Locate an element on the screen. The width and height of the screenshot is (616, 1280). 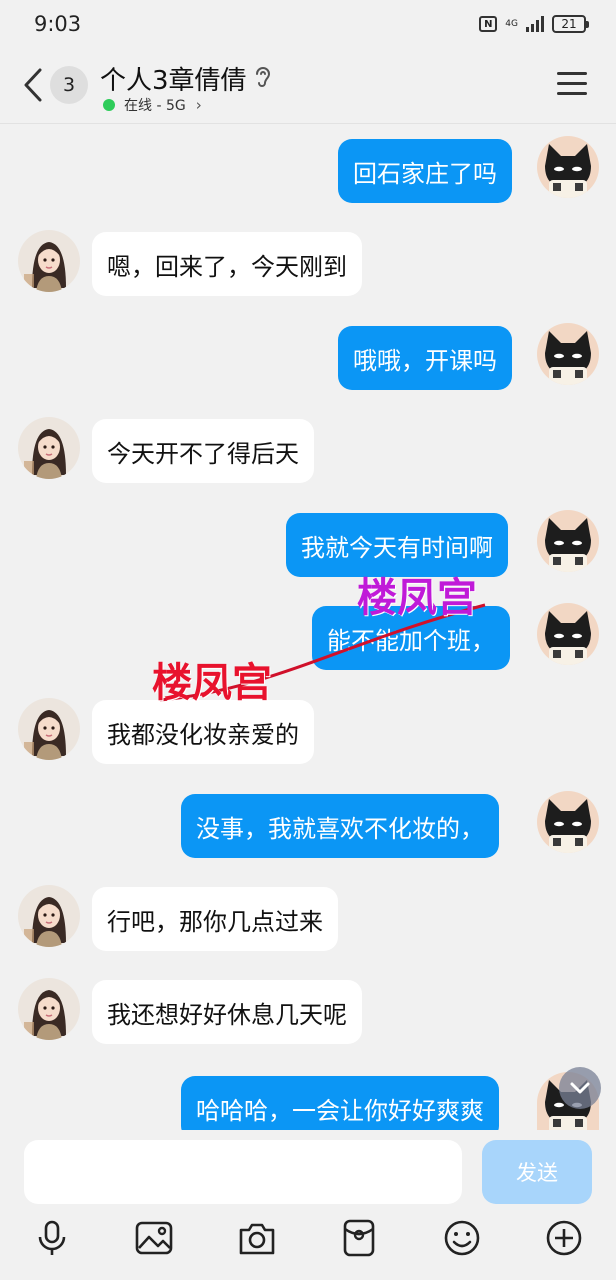
microphone-icon is located at coordinates (52, 1238).